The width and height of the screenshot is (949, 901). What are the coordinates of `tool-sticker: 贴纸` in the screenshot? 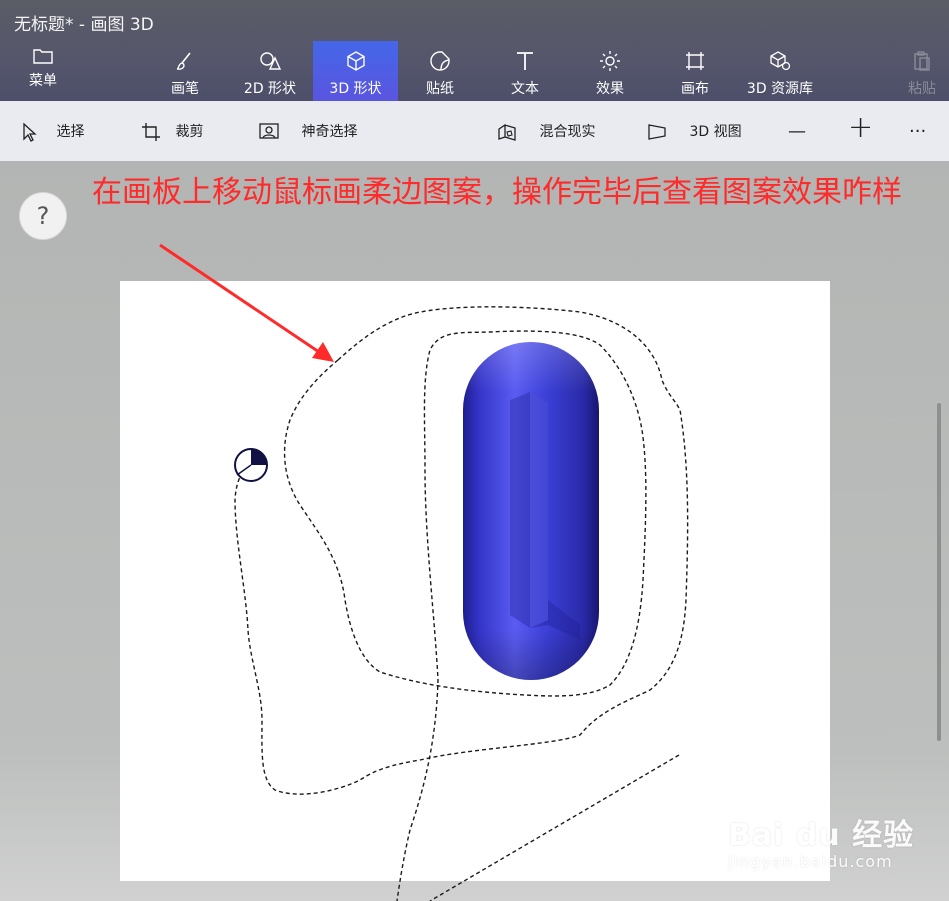 It's located at (440, 71).